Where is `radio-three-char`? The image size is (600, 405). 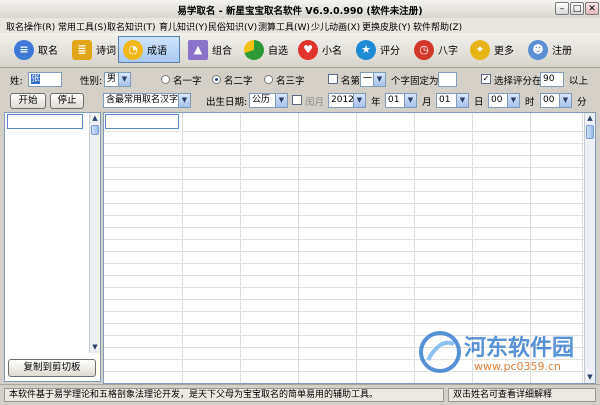
radio-three-char is located at coordinates (268, 79).